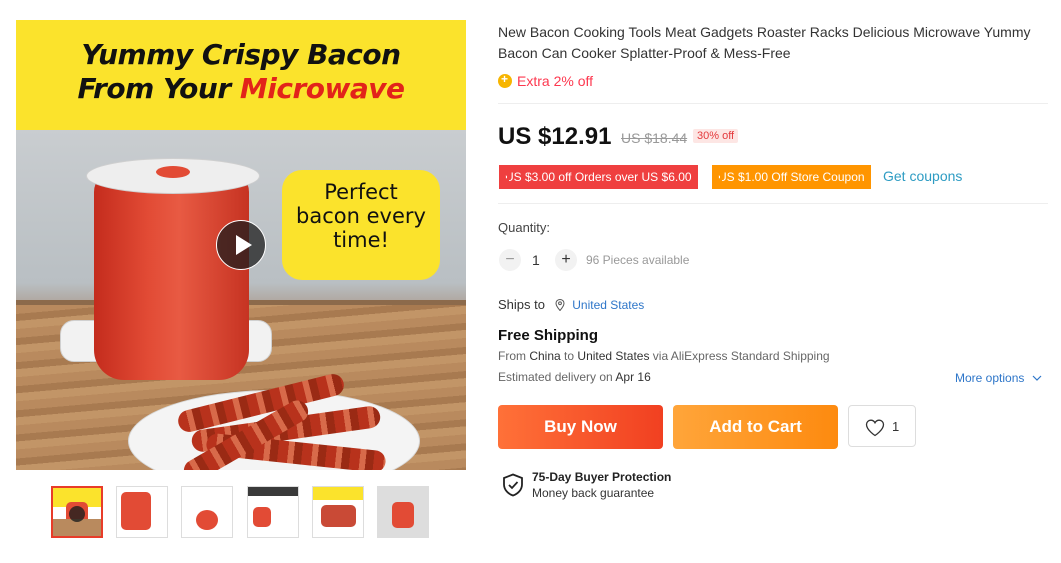 This screenshot has height=563, width=1061. What do you see at coordinates (545, 356) in the screenshot?
I see `origin-country: China` at bounding box center [545, 356].